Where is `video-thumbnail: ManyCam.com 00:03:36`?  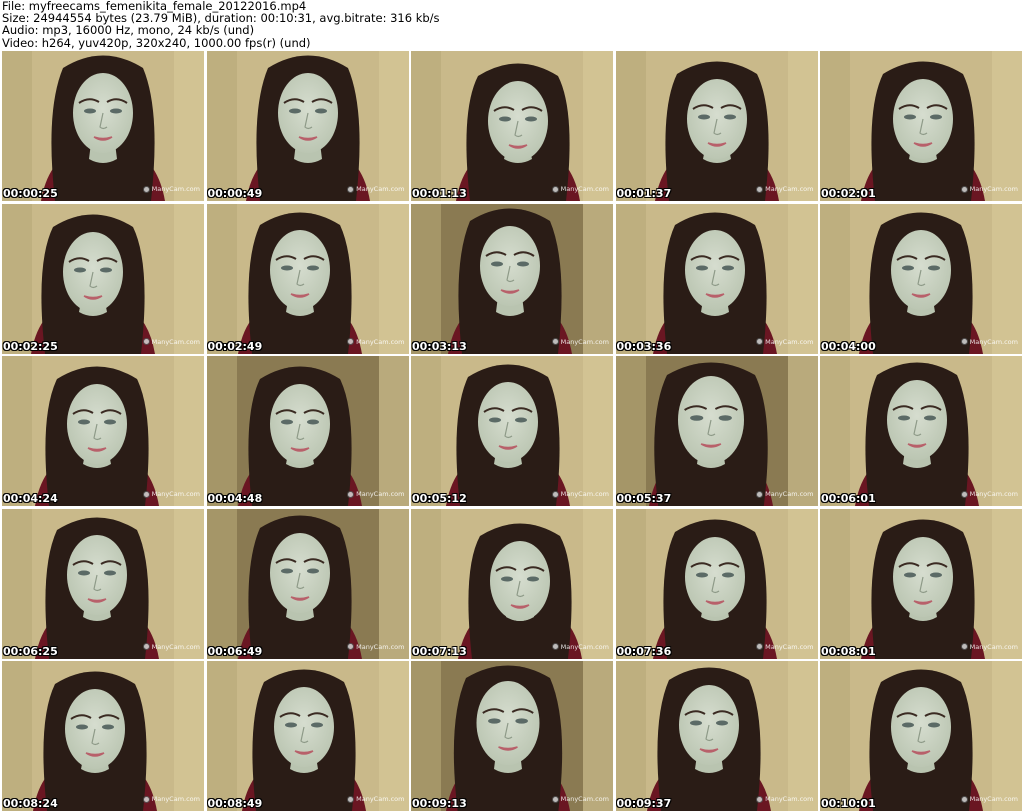 video-thumbnail: ManyCam.com 00:03:36 is located at coordinates (716, 278).